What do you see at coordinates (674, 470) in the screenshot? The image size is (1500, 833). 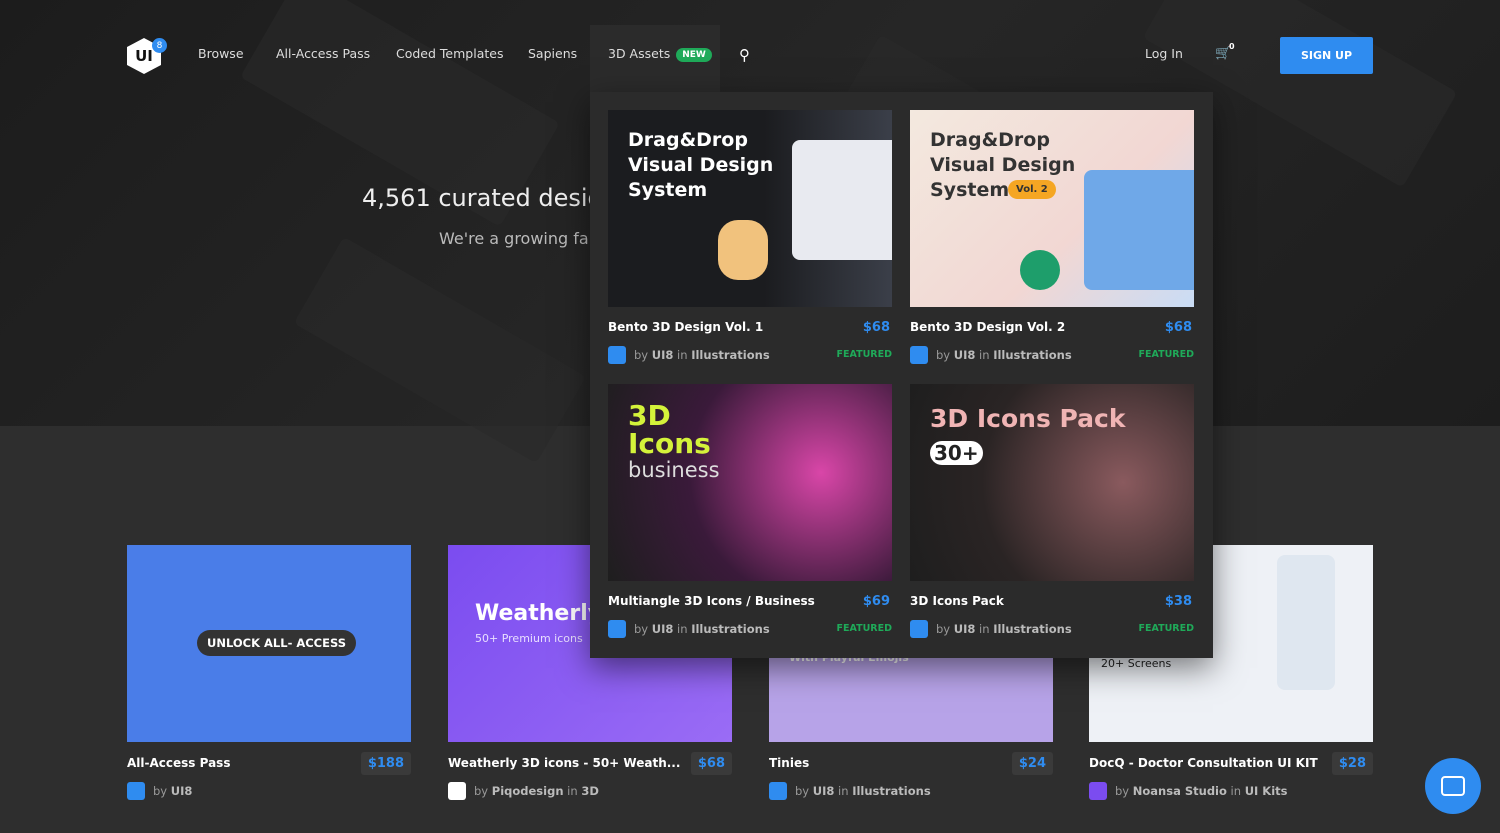 I see `thumb-tag: business` at bounding box center [674, 470].